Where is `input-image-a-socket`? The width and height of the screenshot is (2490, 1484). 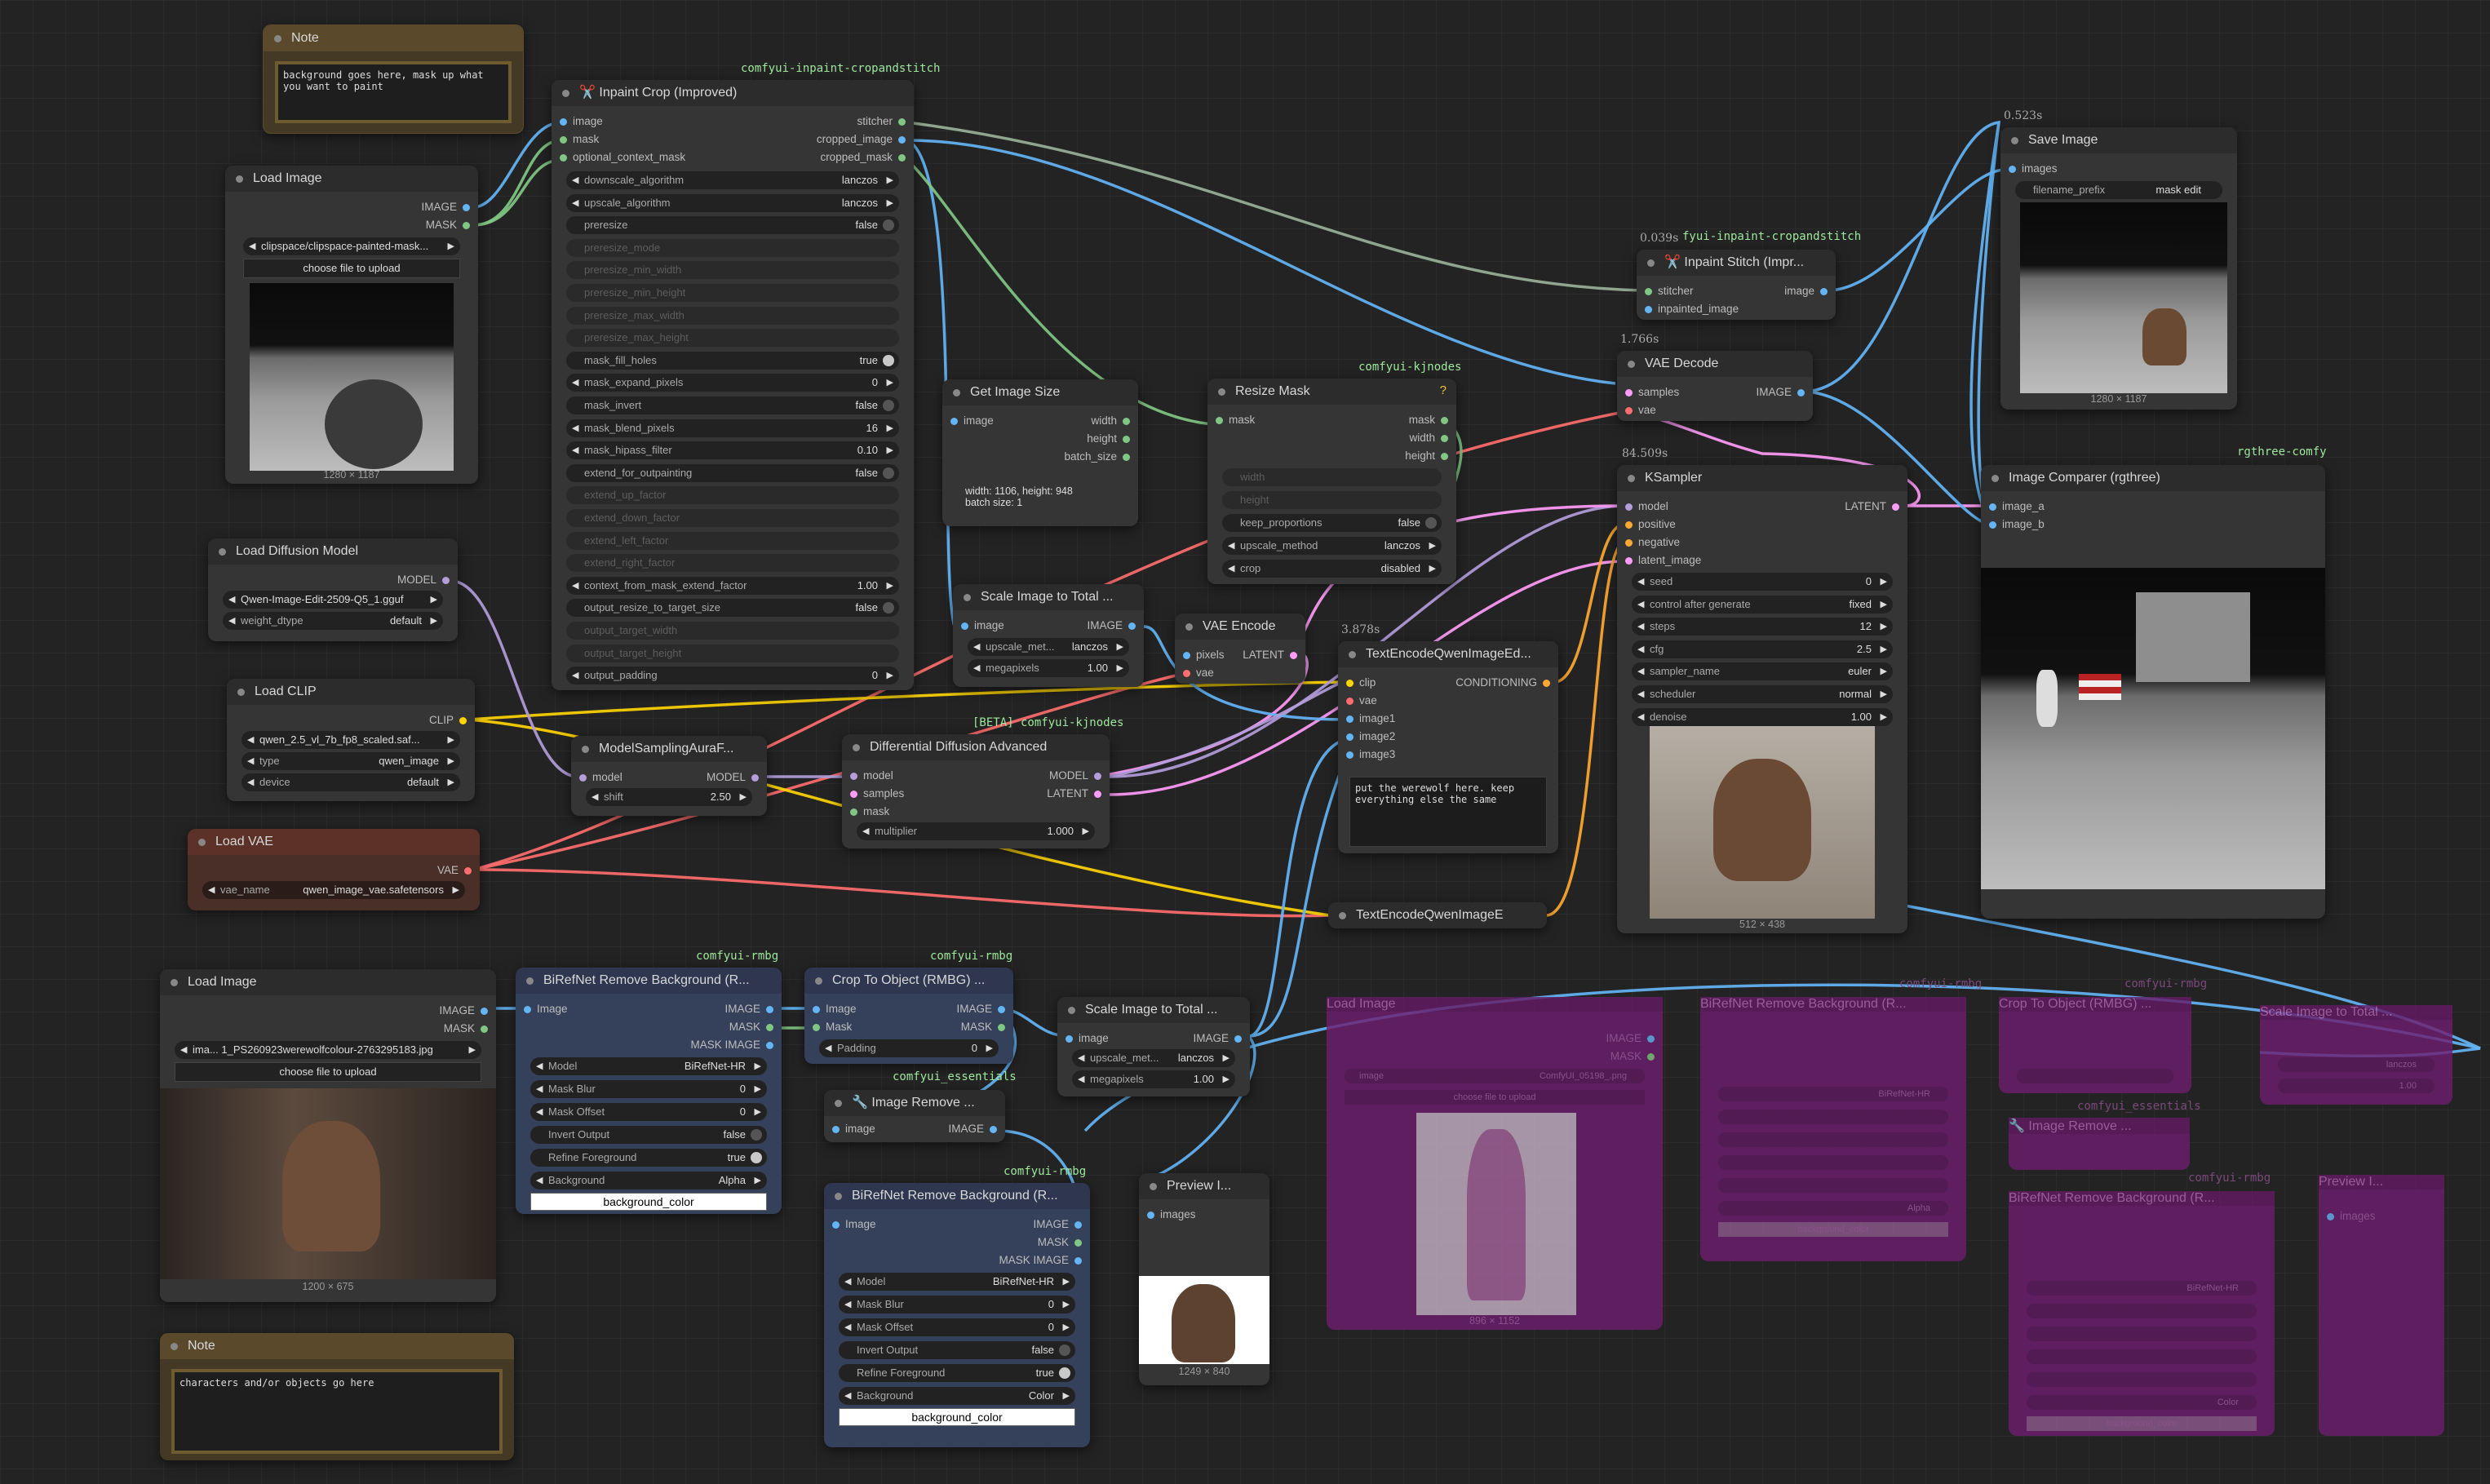
input-image-a-socket is located at coordinates (1992, 507).